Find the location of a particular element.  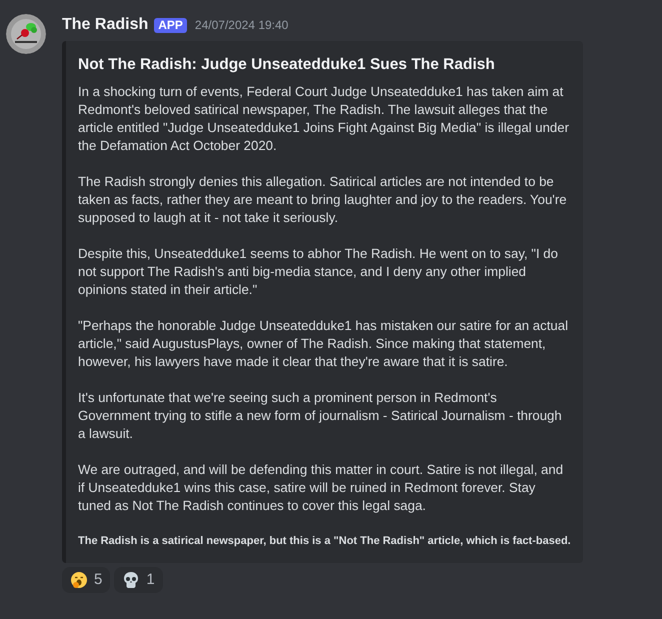

embed-paragraph: The Radish strongly denies this allegation. Satirical articles are not intended to be taken as facts, rather they are meant to bring laughter and joy to the readers. You're supposed to laugh at it - not take it seriously. is located at coordinates (323, 200).